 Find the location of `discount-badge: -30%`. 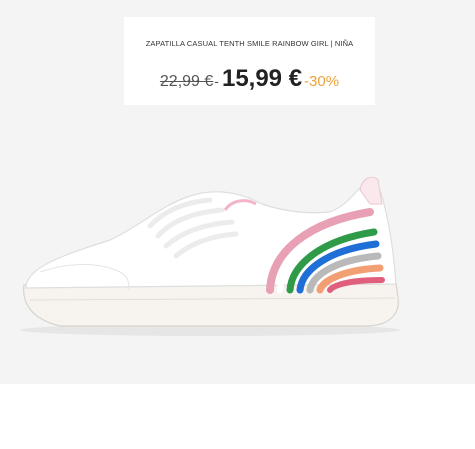

discount-badge: -30% is located at coordinates (322, 81).